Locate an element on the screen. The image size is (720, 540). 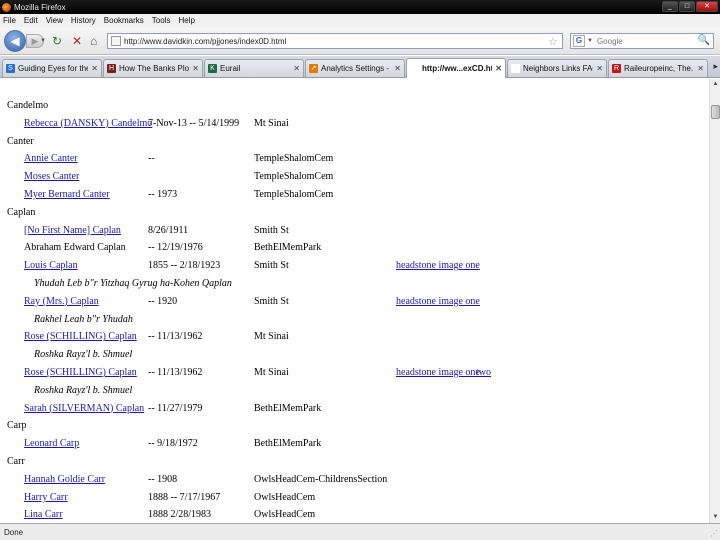
person-name-link: [No First Name] Caplan is located at coordinates (72, 230).